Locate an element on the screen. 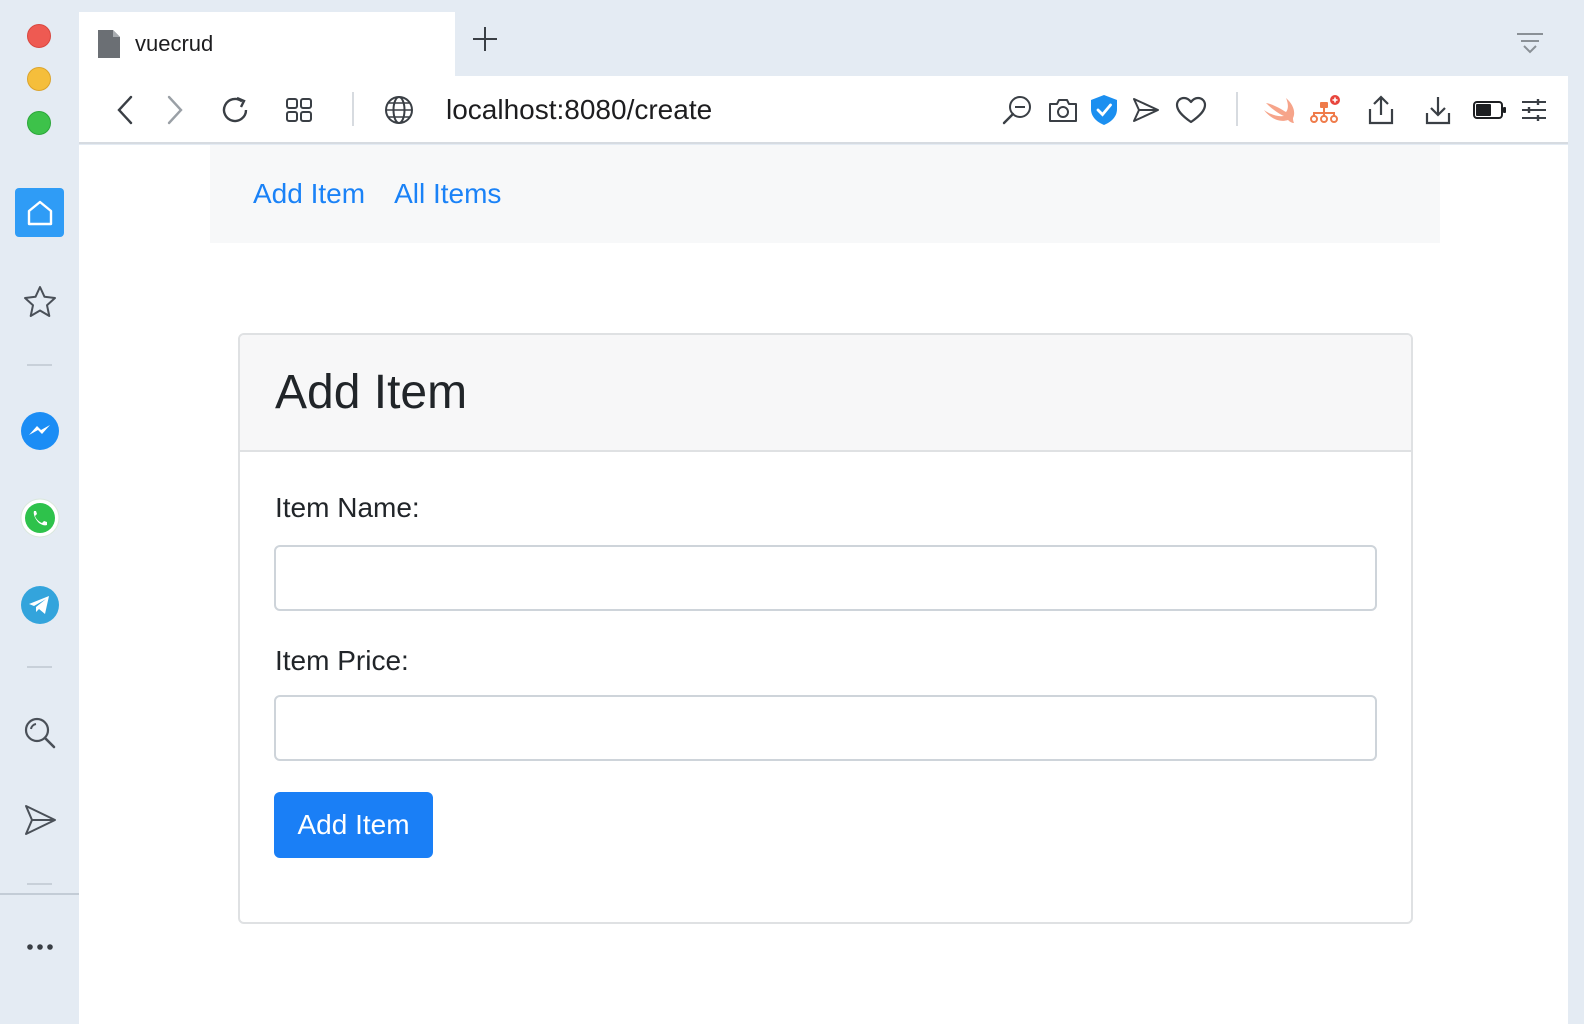 This screenshot has width=1584, height=1024. item-name-label: Item Name: is located at coordinates (347, 507).